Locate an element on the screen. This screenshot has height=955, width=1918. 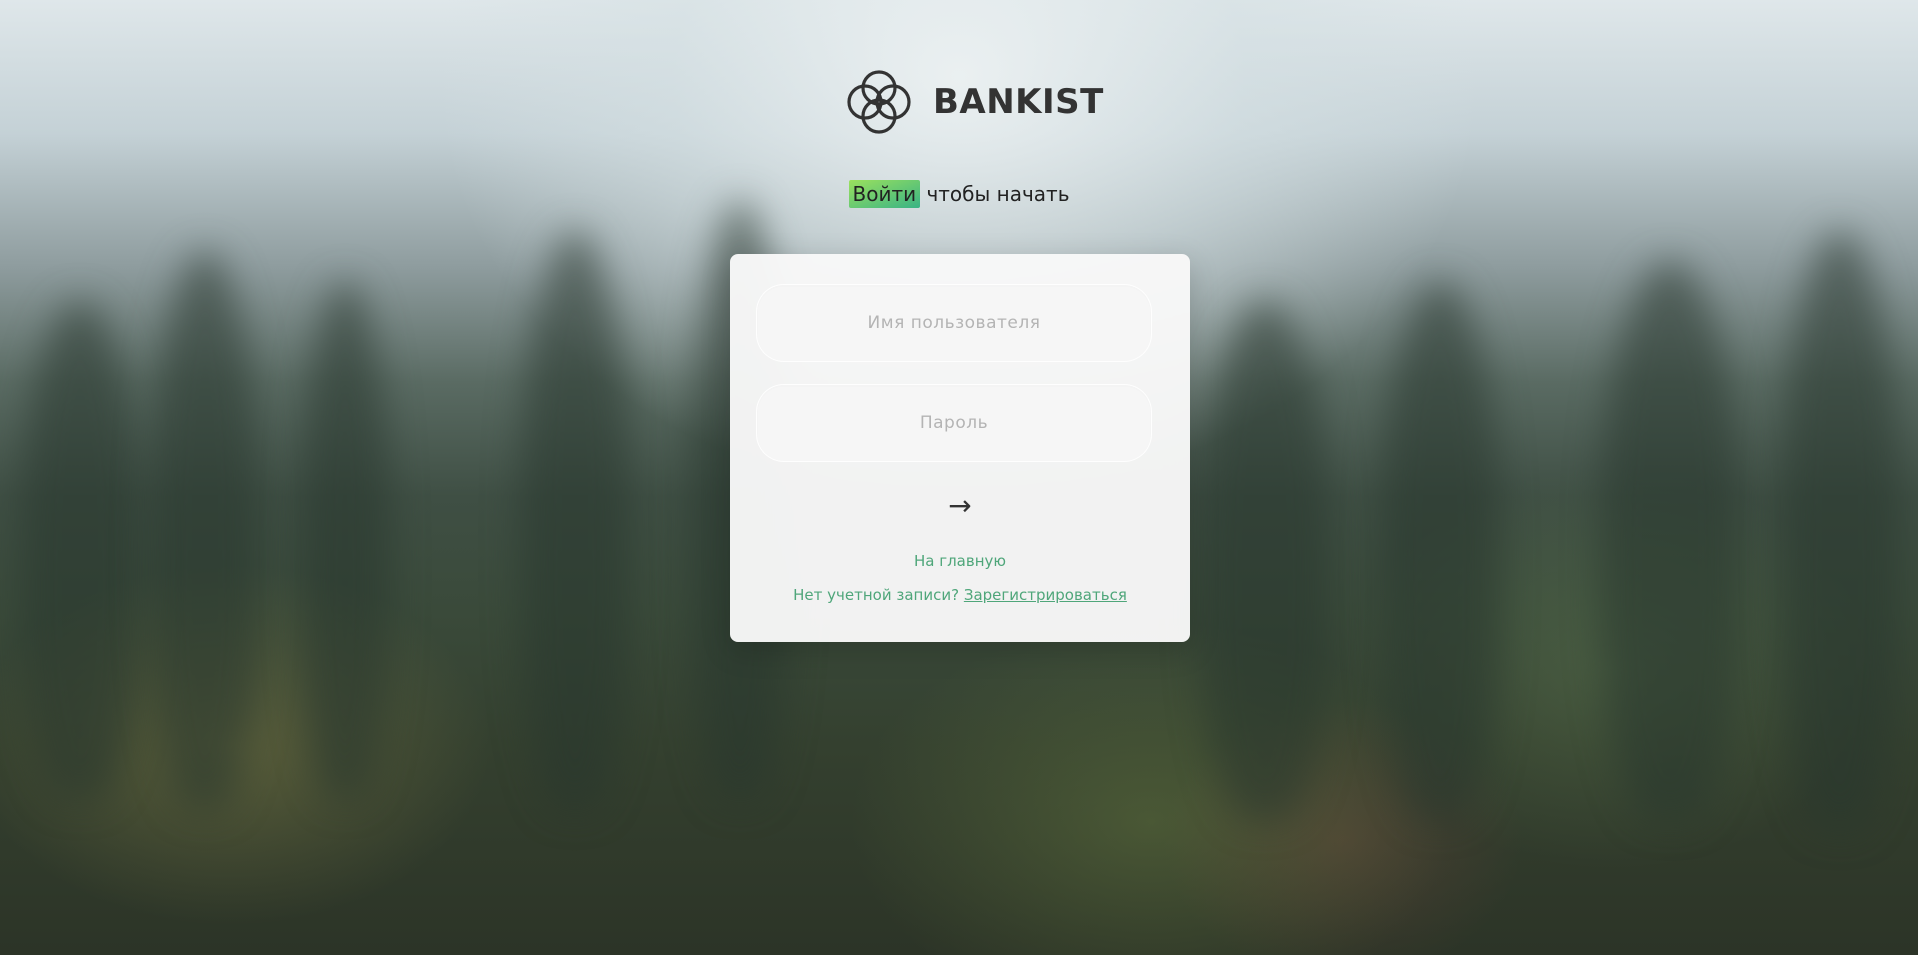
register-link: Зарегистрироваться is located at coordinates (1045, 595).